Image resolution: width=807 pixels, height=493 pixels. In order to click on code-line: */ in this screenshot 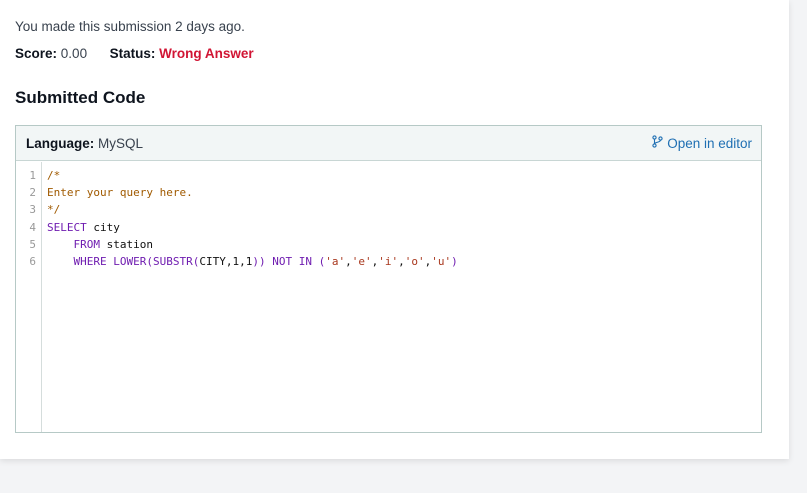, I will do `click(252, 209)`.